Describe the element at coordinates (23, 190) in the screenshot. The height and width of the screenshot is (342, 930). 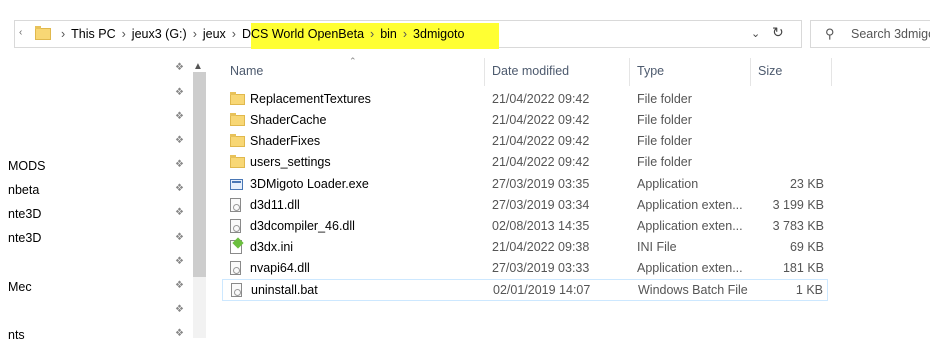
I see `nav-item: nbeta` at that location.